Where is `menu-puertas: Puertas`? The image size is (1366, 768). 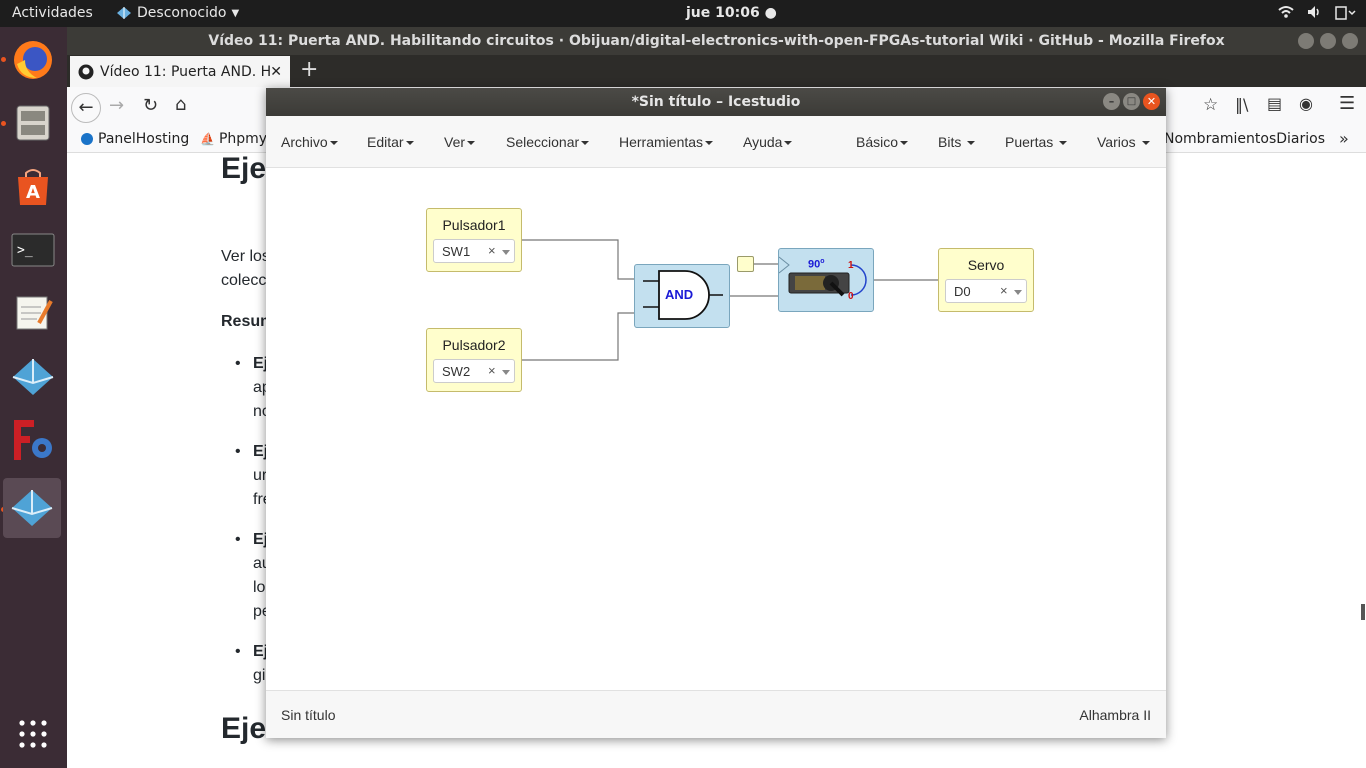 menu-puertas: Puertas is located at coordinates (1036, 142).